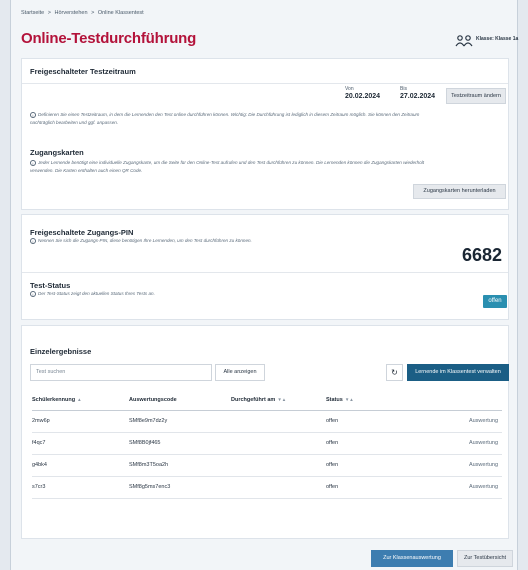  I want to click on eval-code: SMf8g5ms7enc3, so click(180, 487).